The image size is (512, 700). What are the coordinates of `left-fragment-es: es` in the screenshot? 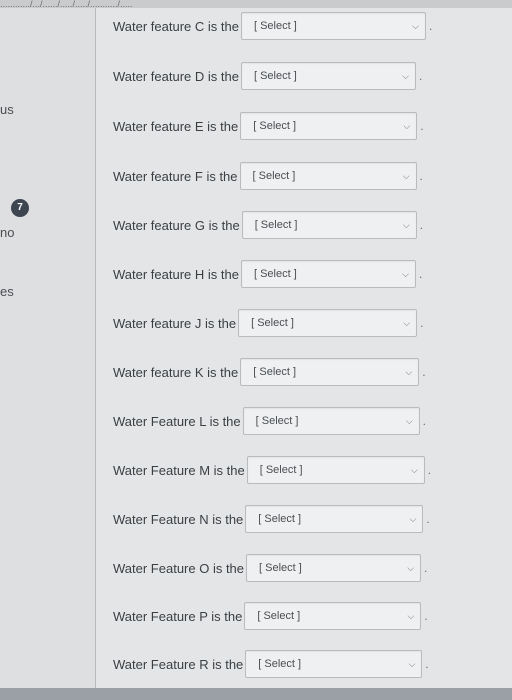 It's located at (7, 291).